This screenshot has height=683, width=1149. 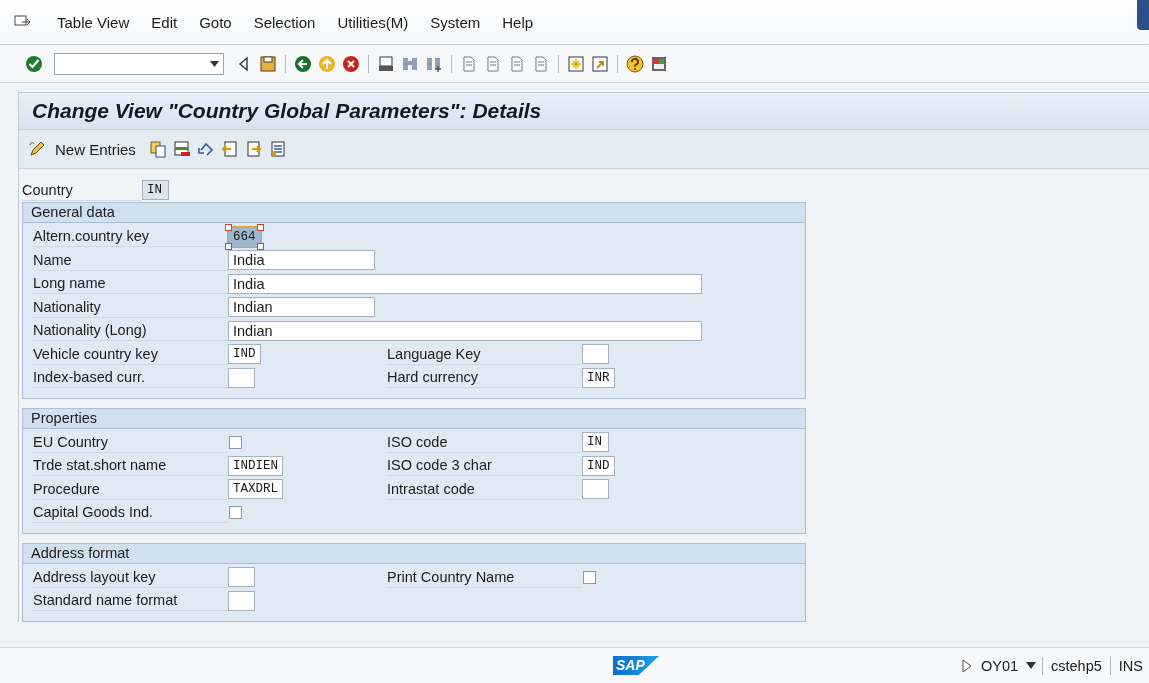 What do you see at coordinates (157, 149) in the screenshot?
I see `copy-icon` at bounding box center [157, 149].